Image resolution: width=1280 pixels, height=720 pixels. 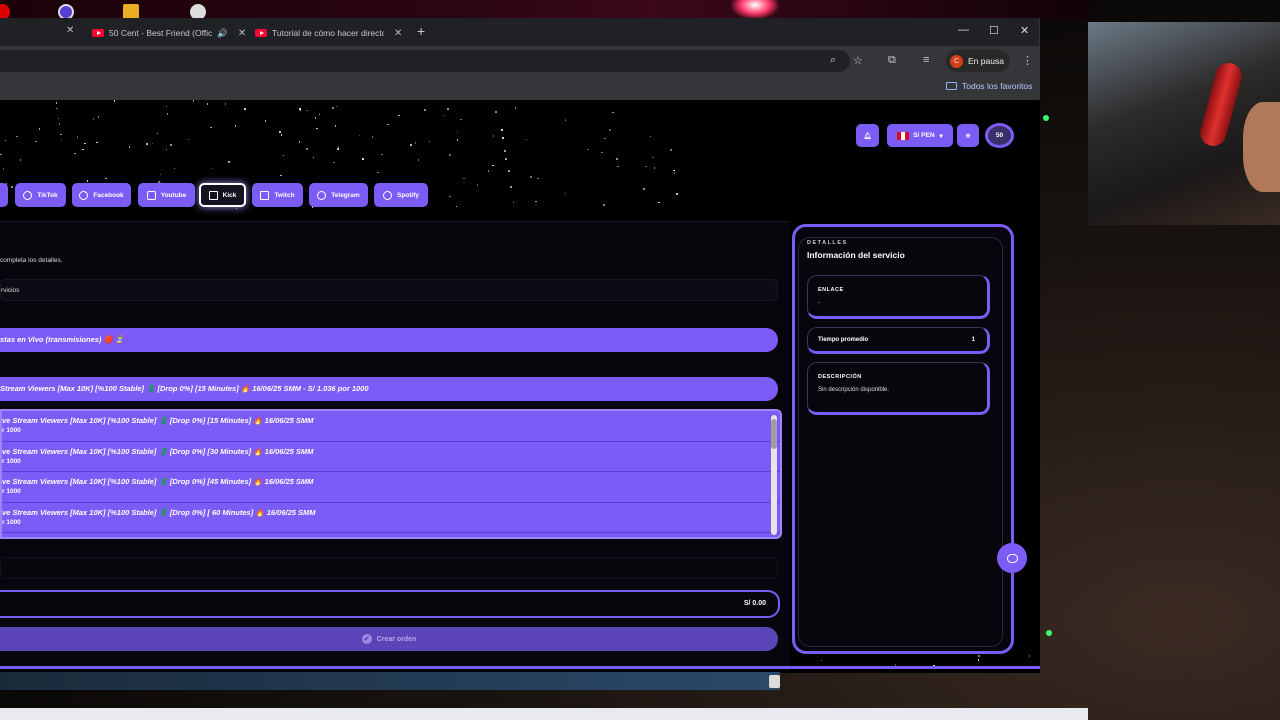 What do you see at coordinates (322, 195) in the screenshot?
I see `telegram-icon` at bounding box center [322, 195].